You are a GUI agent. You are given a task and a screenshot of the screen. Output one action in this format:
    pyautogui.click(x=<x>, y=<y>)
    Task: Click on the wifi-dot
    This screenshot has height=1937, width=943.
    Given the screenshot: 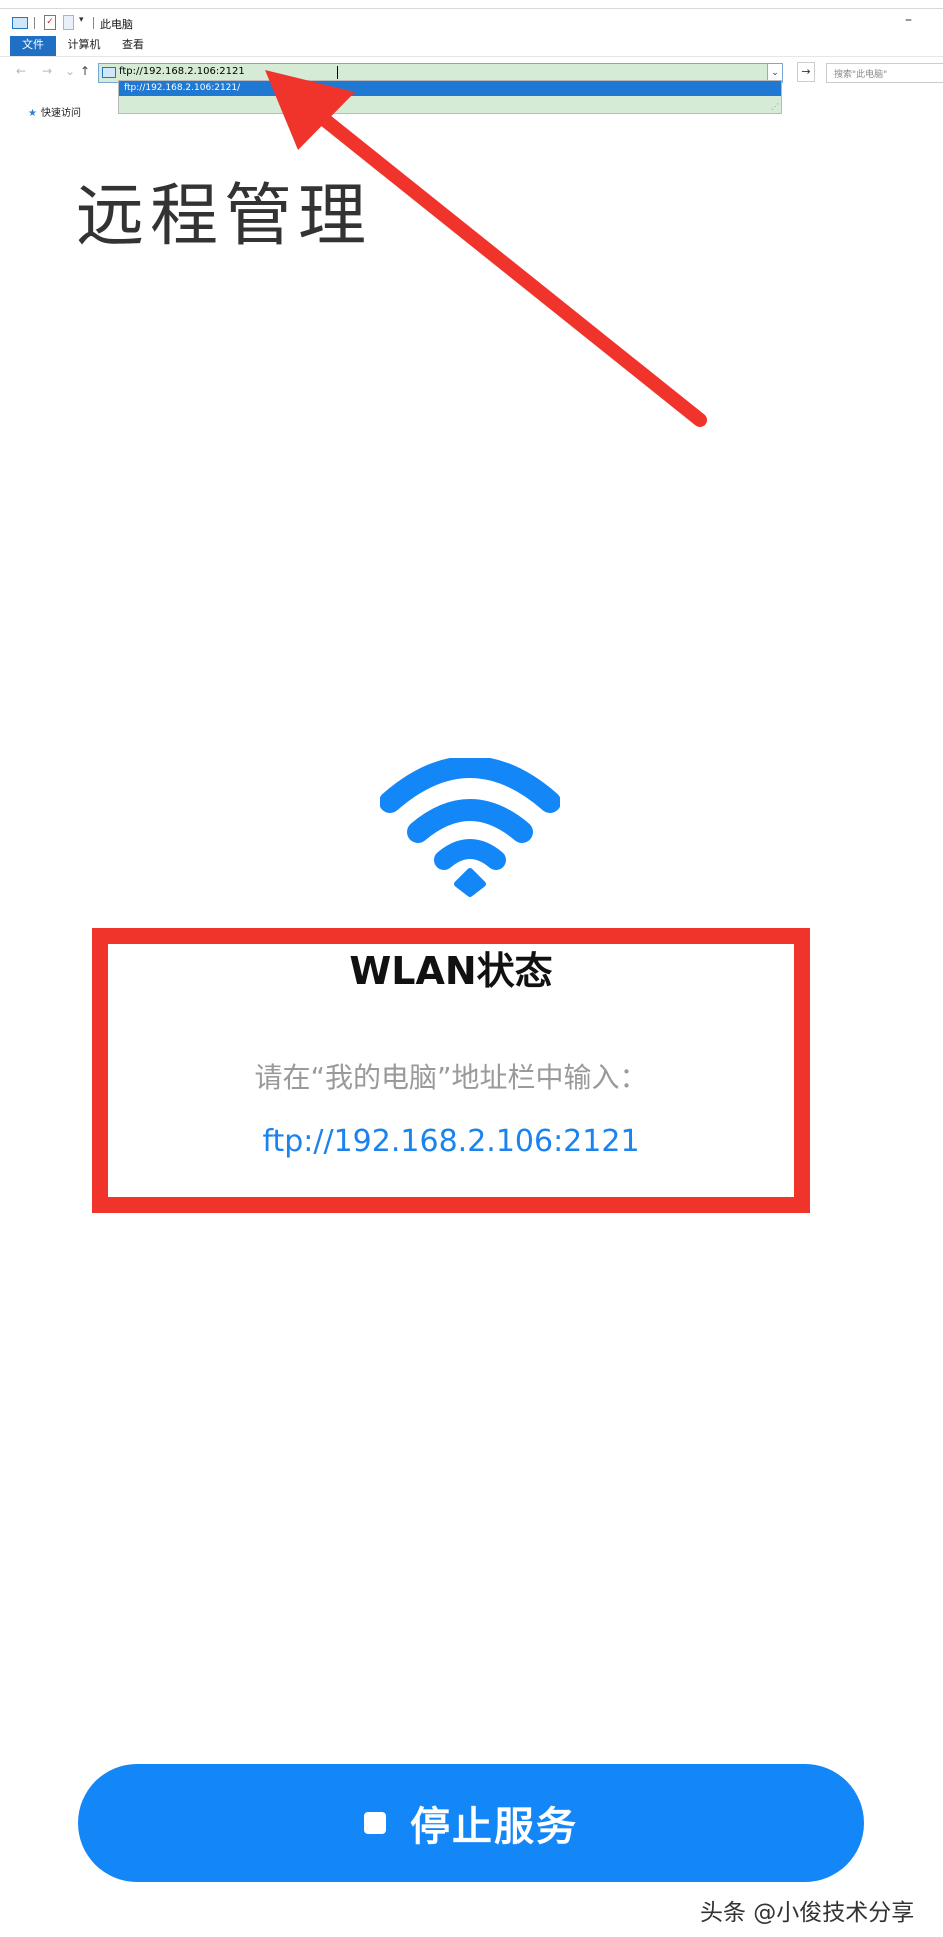 What is the action you would take?
    pyautogui.click(x=470, y=882)
    